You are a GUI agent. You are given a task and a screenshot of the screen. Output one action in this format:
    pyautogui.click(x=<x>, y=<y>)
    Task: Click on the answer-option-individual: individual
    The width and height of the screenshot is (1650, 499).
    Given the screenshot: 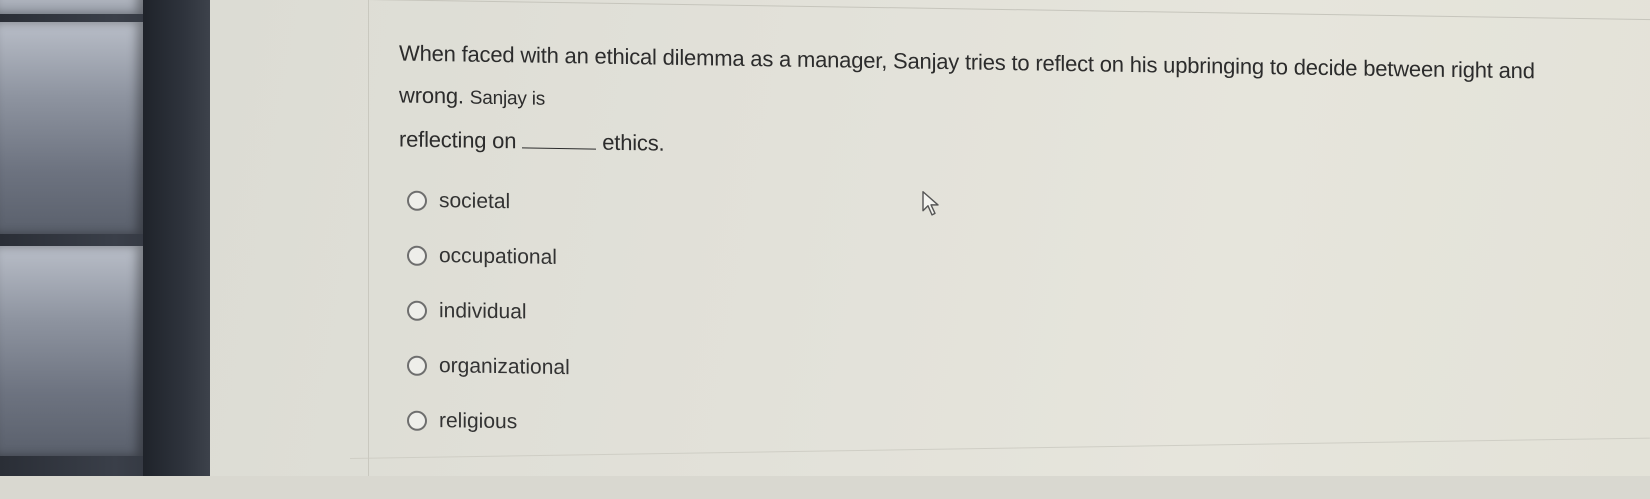 What is the action you would take?
    pyautogui.click(x=488, y=312)
    